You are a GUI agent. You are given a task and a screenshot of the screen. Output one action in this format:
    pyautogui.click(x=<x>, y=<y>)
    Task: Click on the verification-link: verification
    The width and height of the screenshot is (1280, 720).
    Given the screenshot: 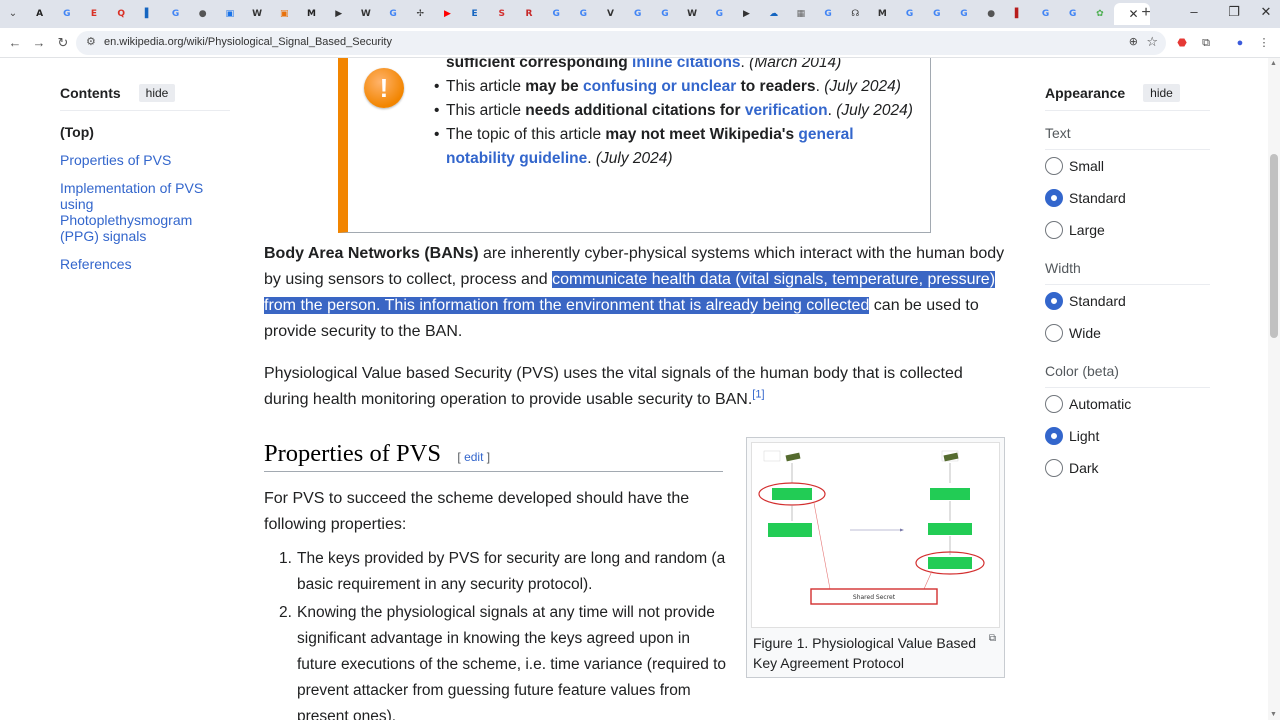 What is the action you would take?
    pyautogui.click(x=786, y=110)
    